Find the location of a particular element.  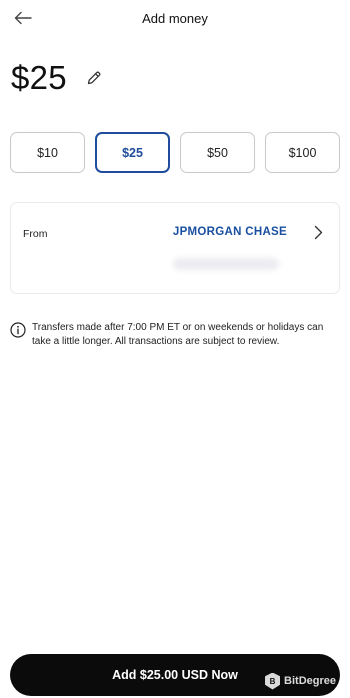

bitdegree-logo-icon: B is located at coordinates (273, 681).